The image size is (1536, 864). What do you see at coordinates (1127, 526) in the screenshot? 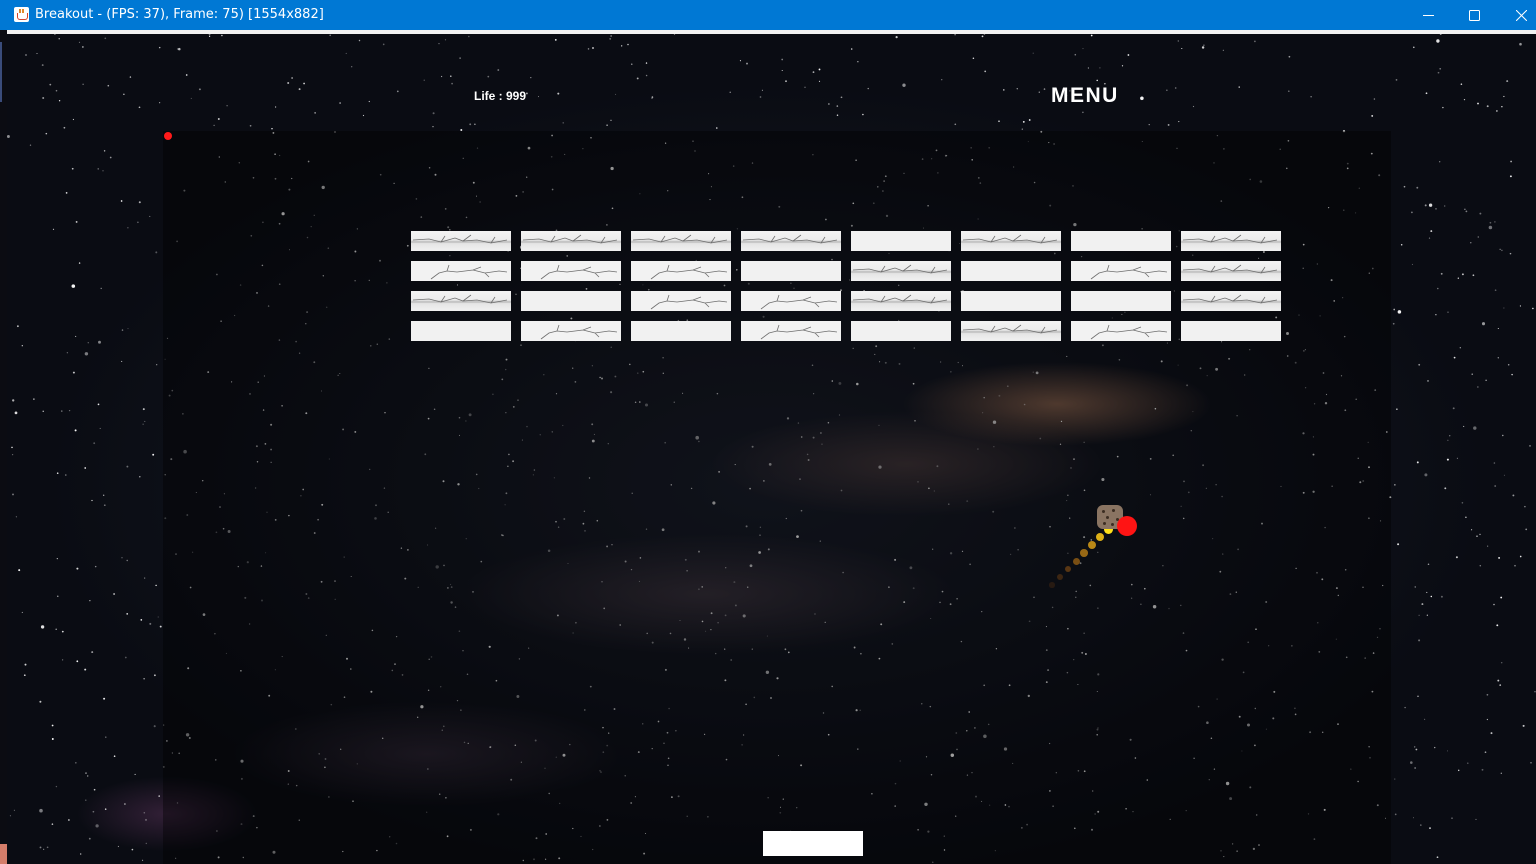
I see `ball` at bounding box center [1127, 526].